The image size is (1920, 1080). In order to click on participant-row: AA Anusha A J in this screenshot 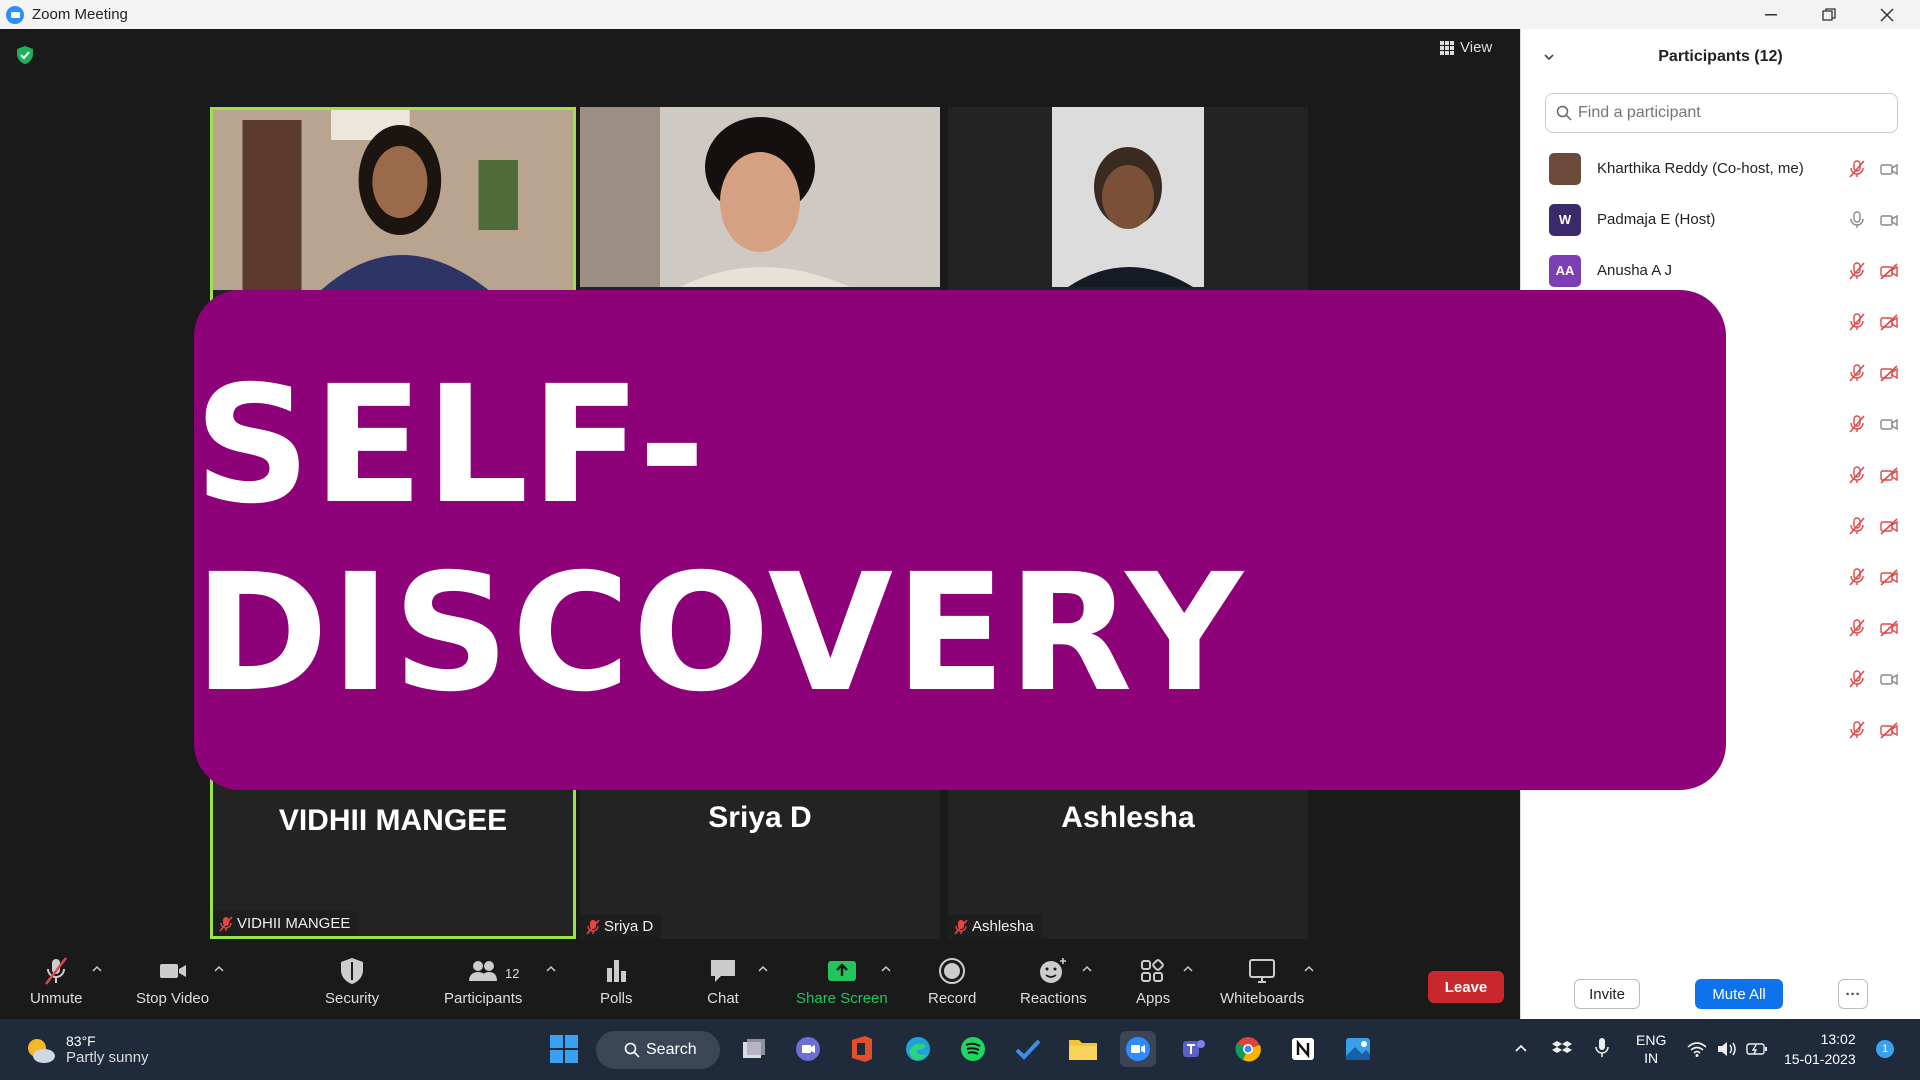, I will do `click(1720, 270)`.